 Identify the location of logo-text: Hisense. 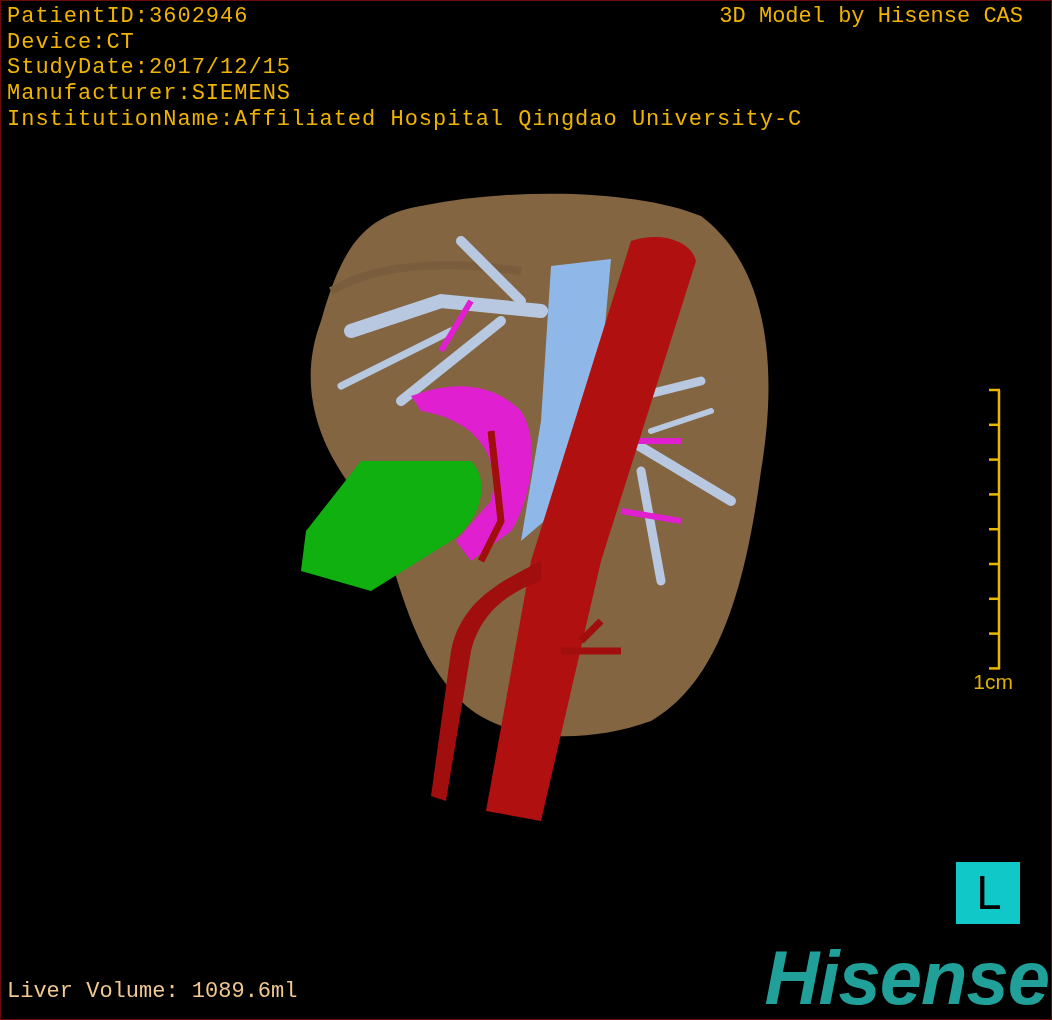
(906, 977).